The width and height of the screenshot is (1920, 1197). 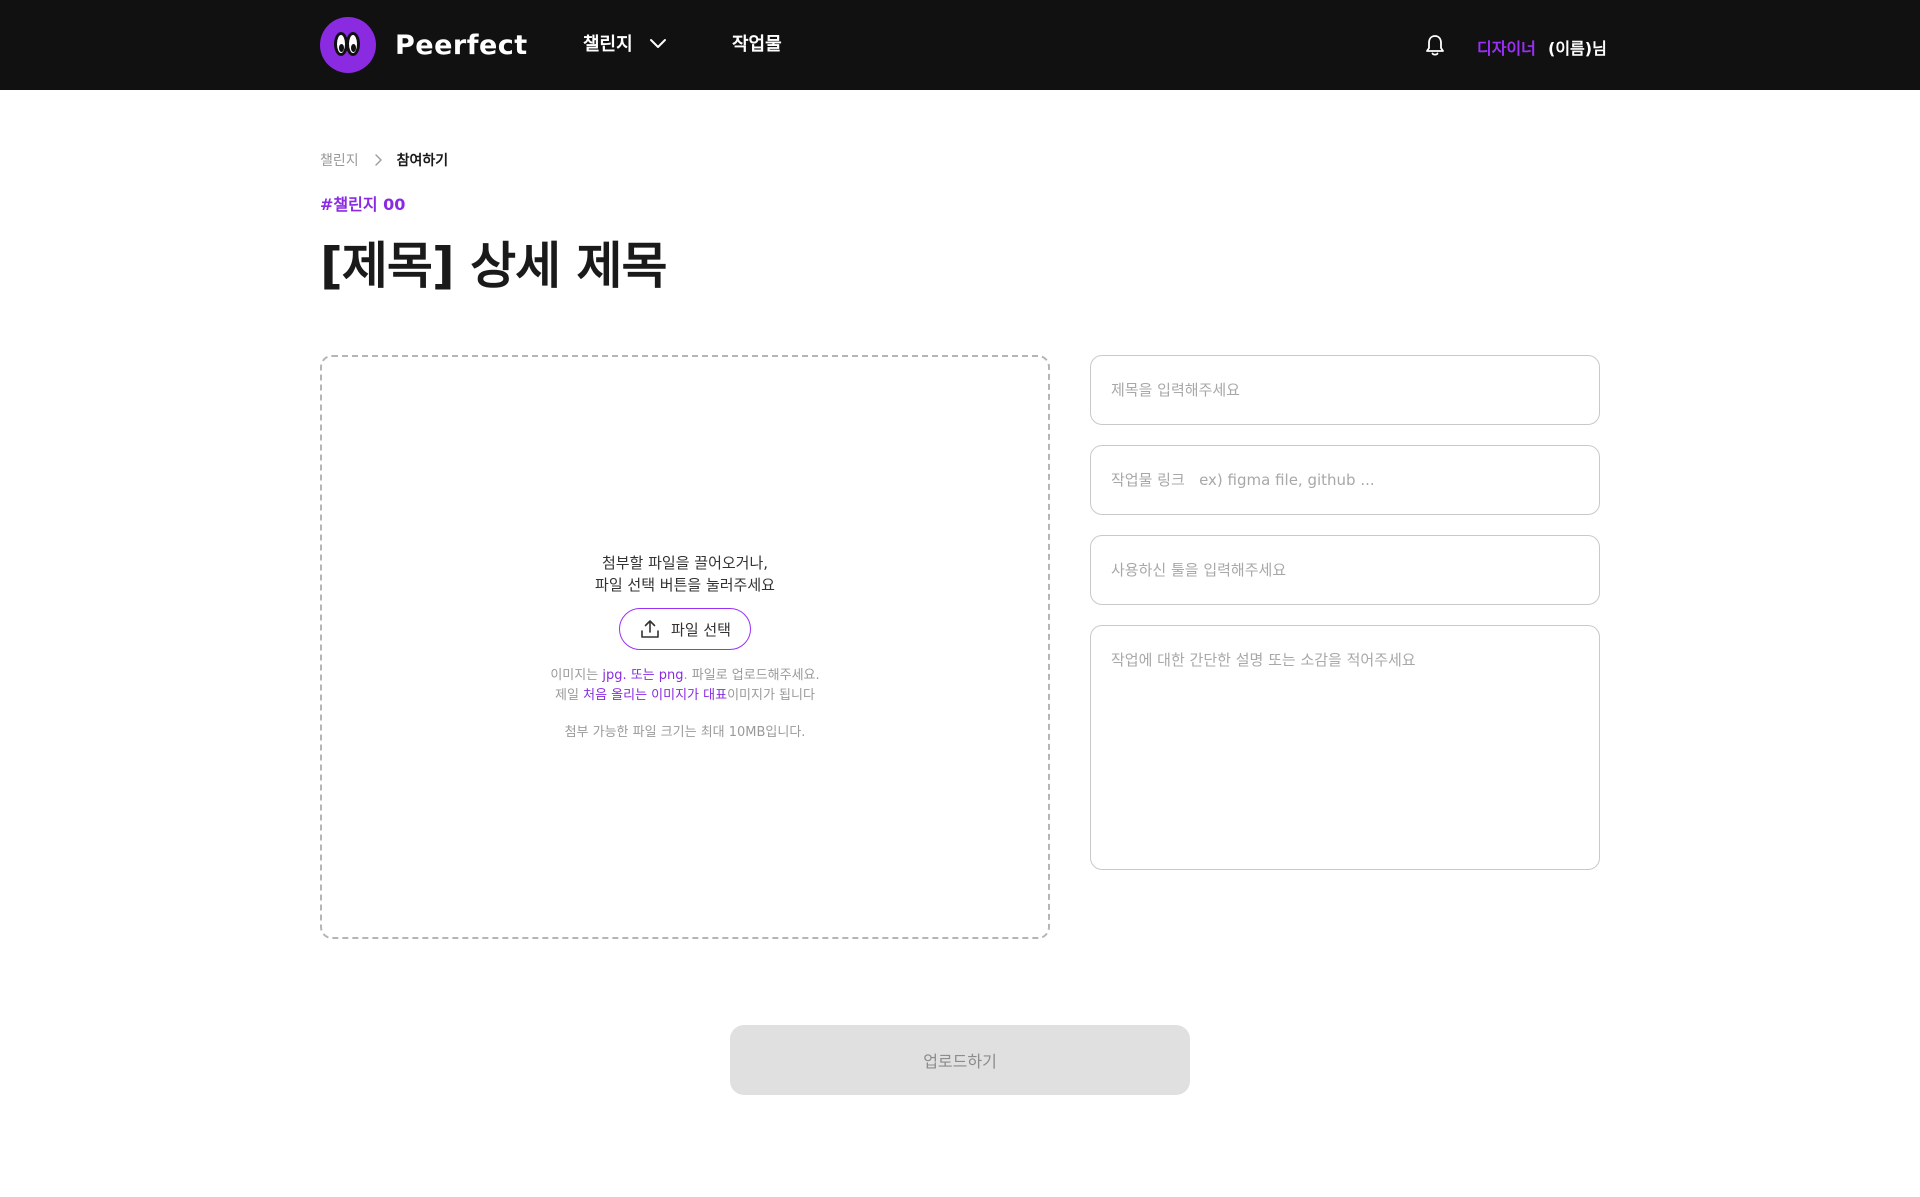 What do you see at coordinates (384, 160) in the screenshot?
I see `breadcrumb: 챌린지 참여하기` at bounding box center [384, 160].